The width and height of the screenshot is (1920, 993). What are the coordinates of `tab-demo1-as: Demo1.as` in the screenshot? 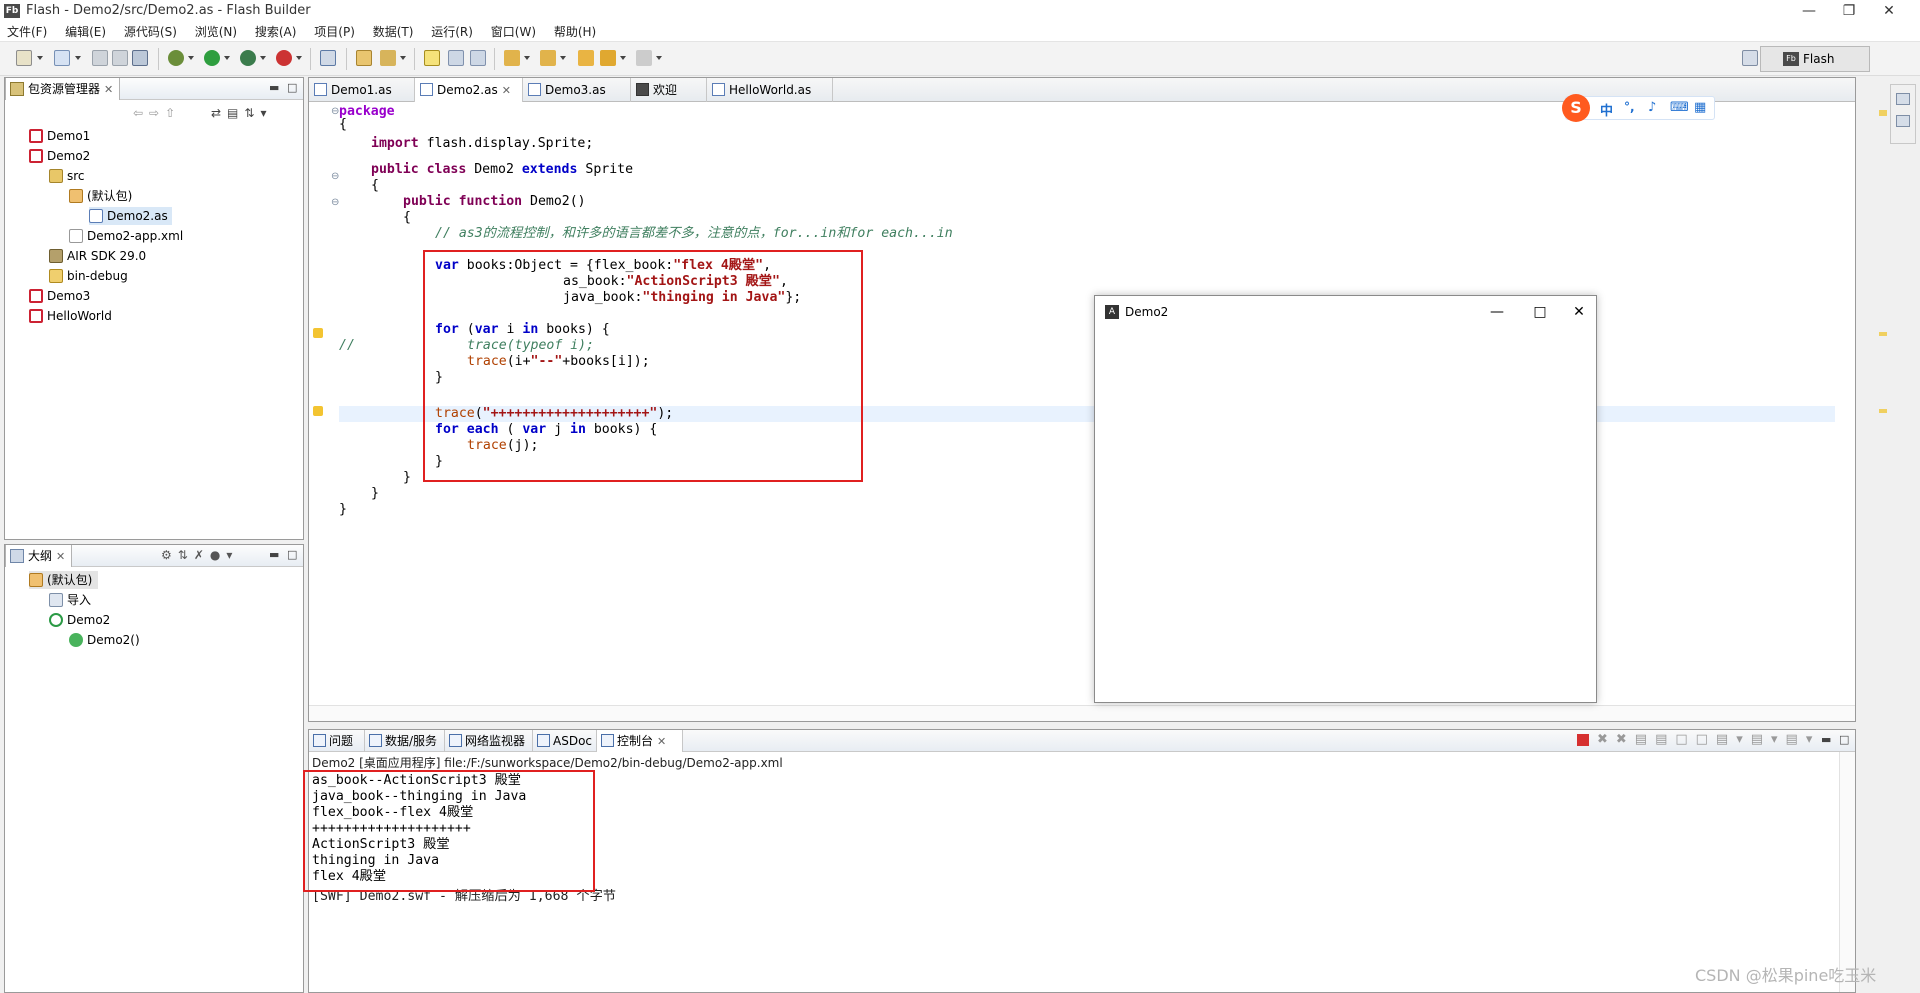 It's located at (362, 90).